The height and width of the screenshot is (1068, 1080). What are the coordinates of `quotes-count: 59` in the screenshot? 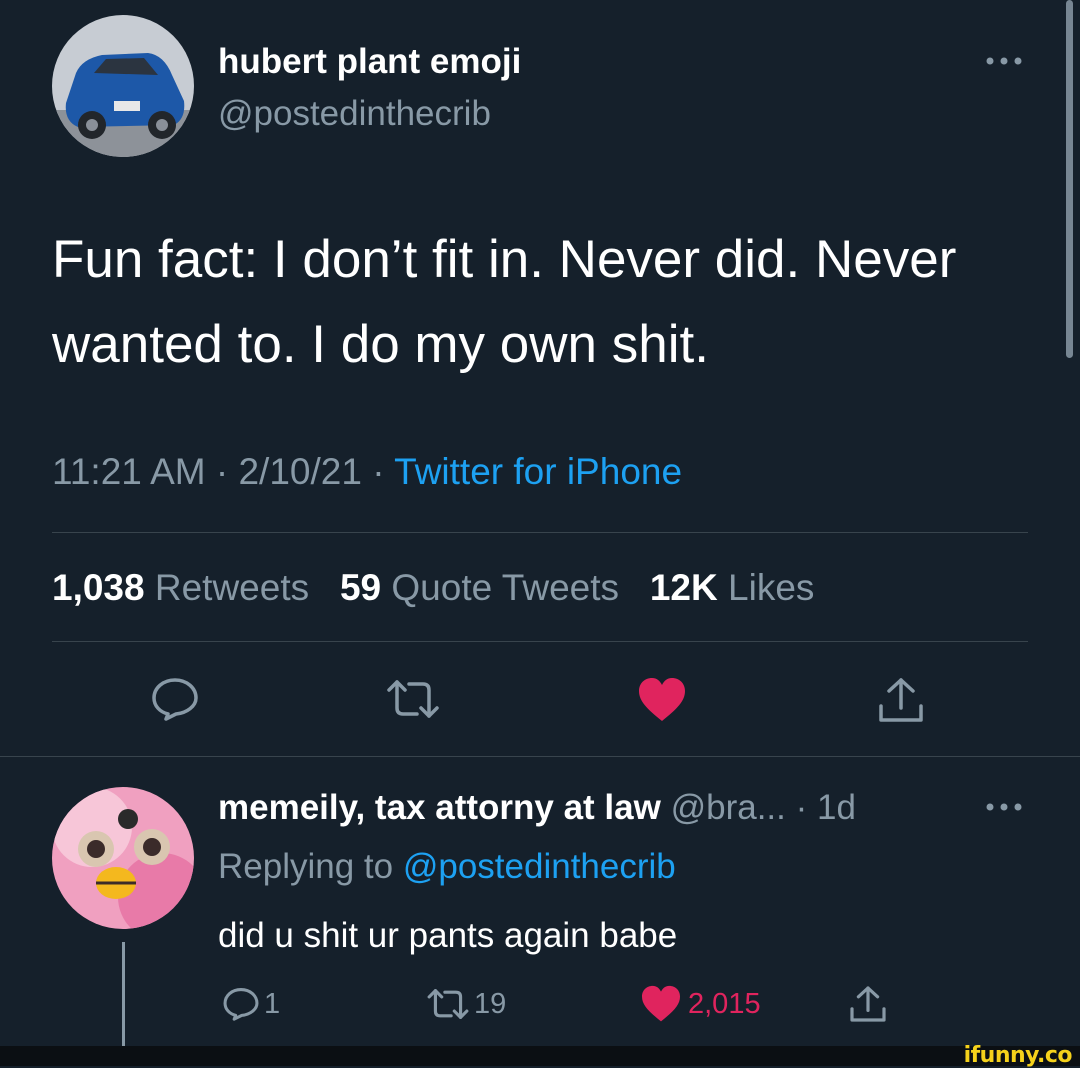 It's located at (360, 587).